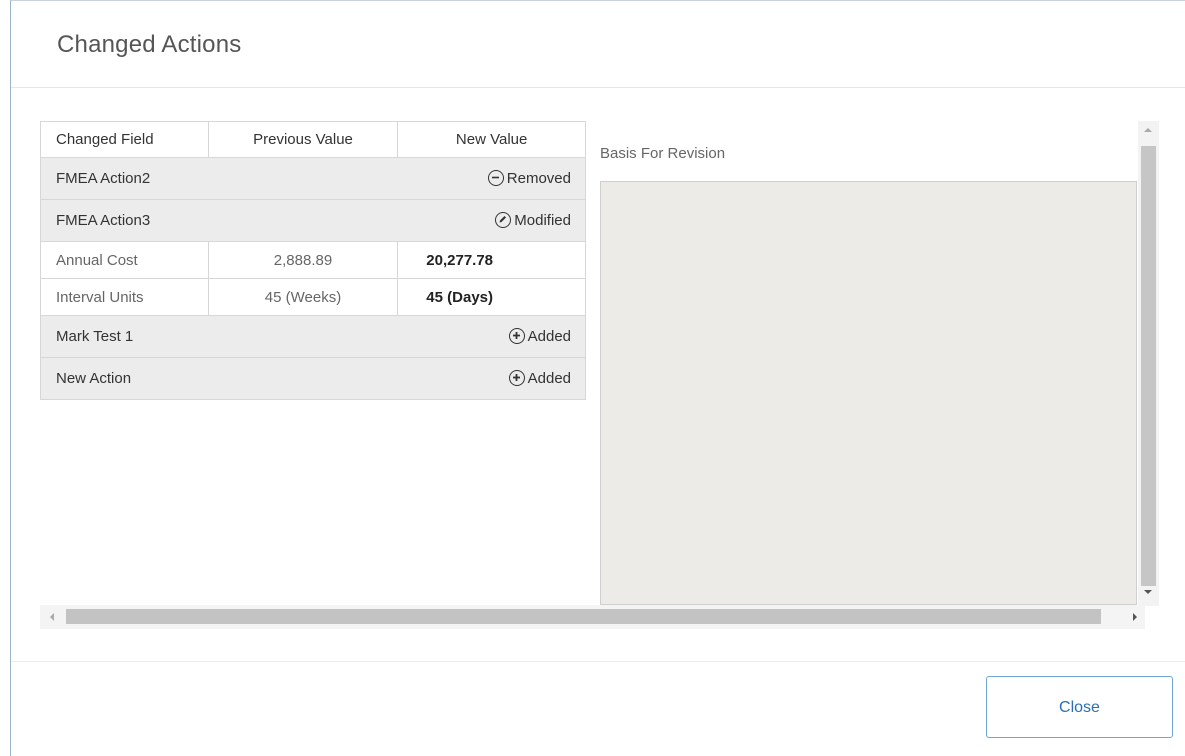  I want to click on previous-value-cell: 45 (Weeks), so click(303, 297).